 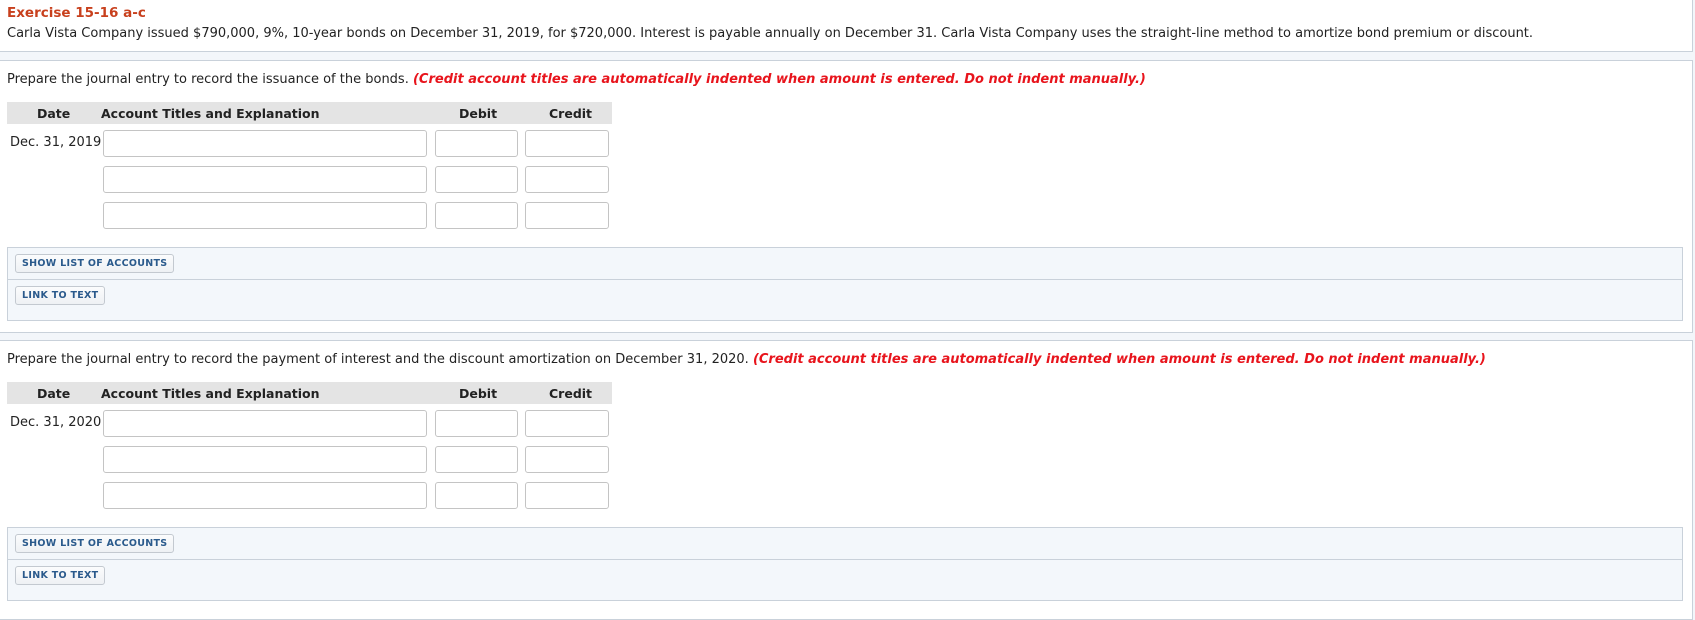 I want to click on journal-row: Dec. 31, 2020, so click(x=310, y=423).